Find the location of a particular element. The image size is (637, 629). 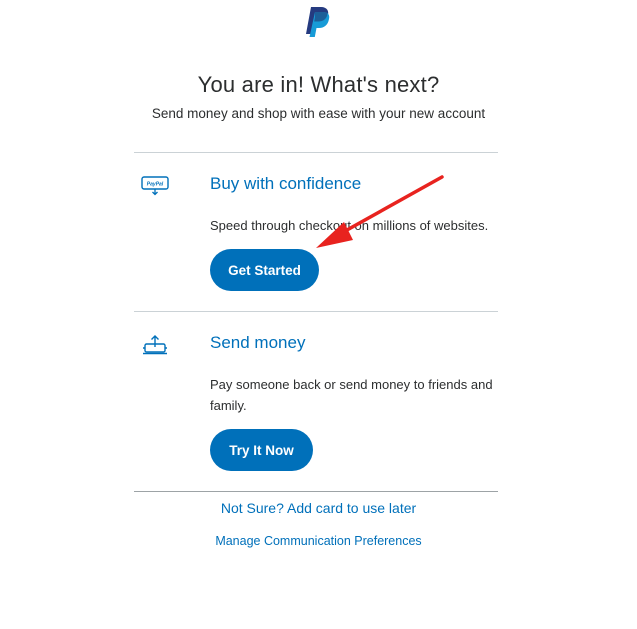

manage-preferences-link: Manage Communication Preferences is located at coordinates (318, 541).